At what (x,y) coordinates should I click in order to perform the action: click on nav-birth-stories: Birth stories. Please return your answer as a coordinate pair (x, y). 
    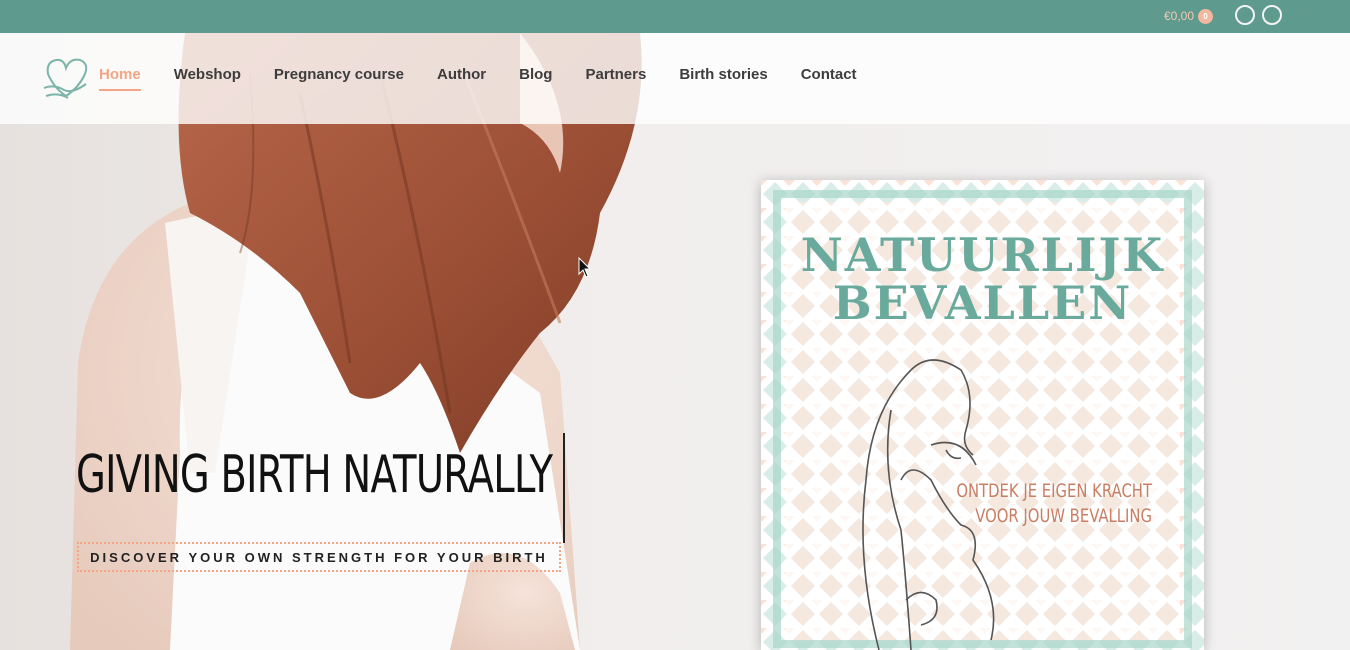
    Looking at the image, I should click on (723, 77).